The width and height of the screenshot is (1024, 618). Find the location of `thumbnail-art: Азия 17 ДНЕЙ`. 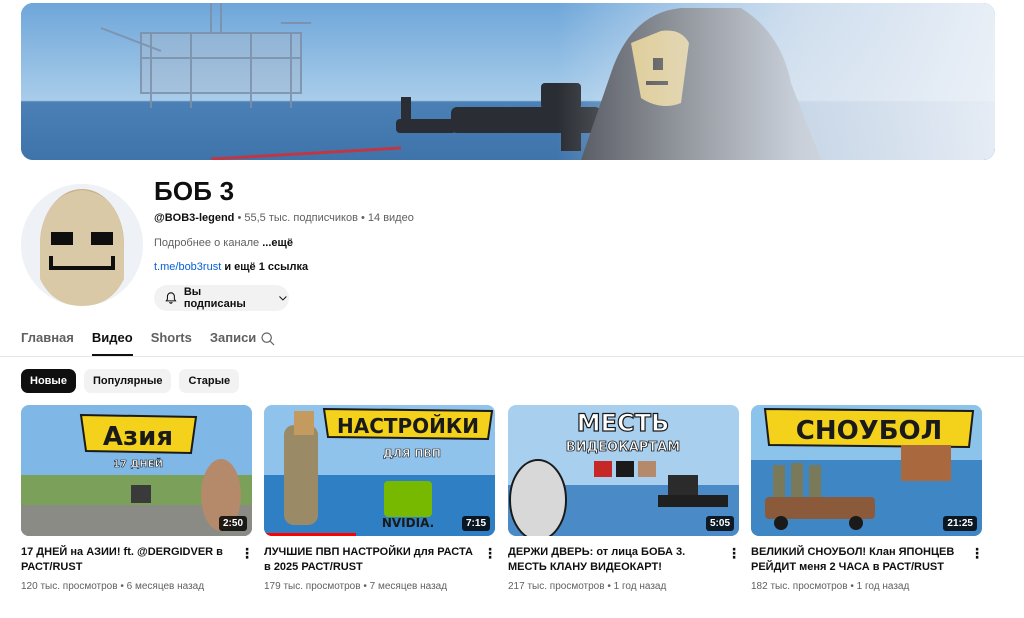

thumbnail-art: Азия 17 ДНЕЙ is located at coordinates (136, 470).